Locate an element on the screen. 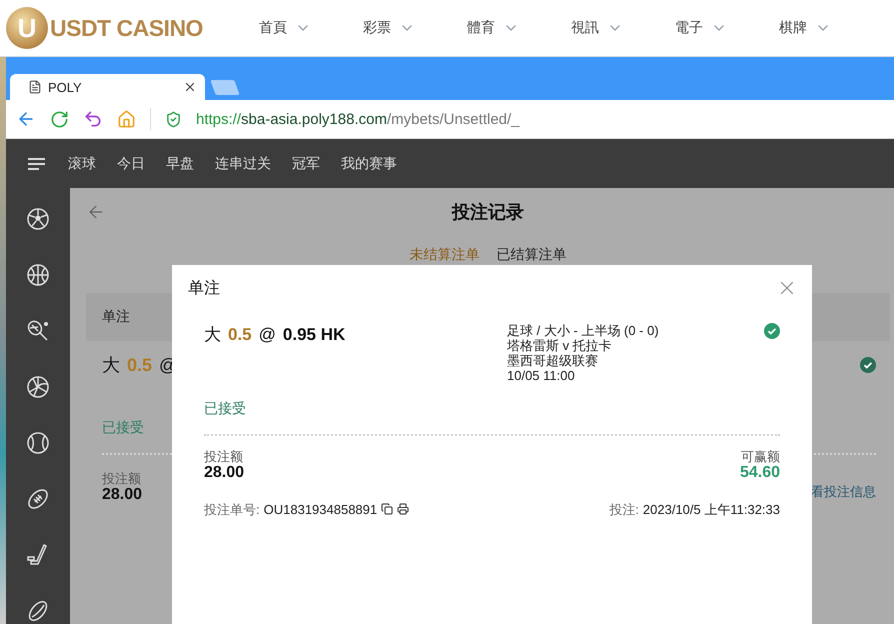 This screenshot has height=624, width=894. site-nav-item: 棋牌 is located at coordinates (830, 28).